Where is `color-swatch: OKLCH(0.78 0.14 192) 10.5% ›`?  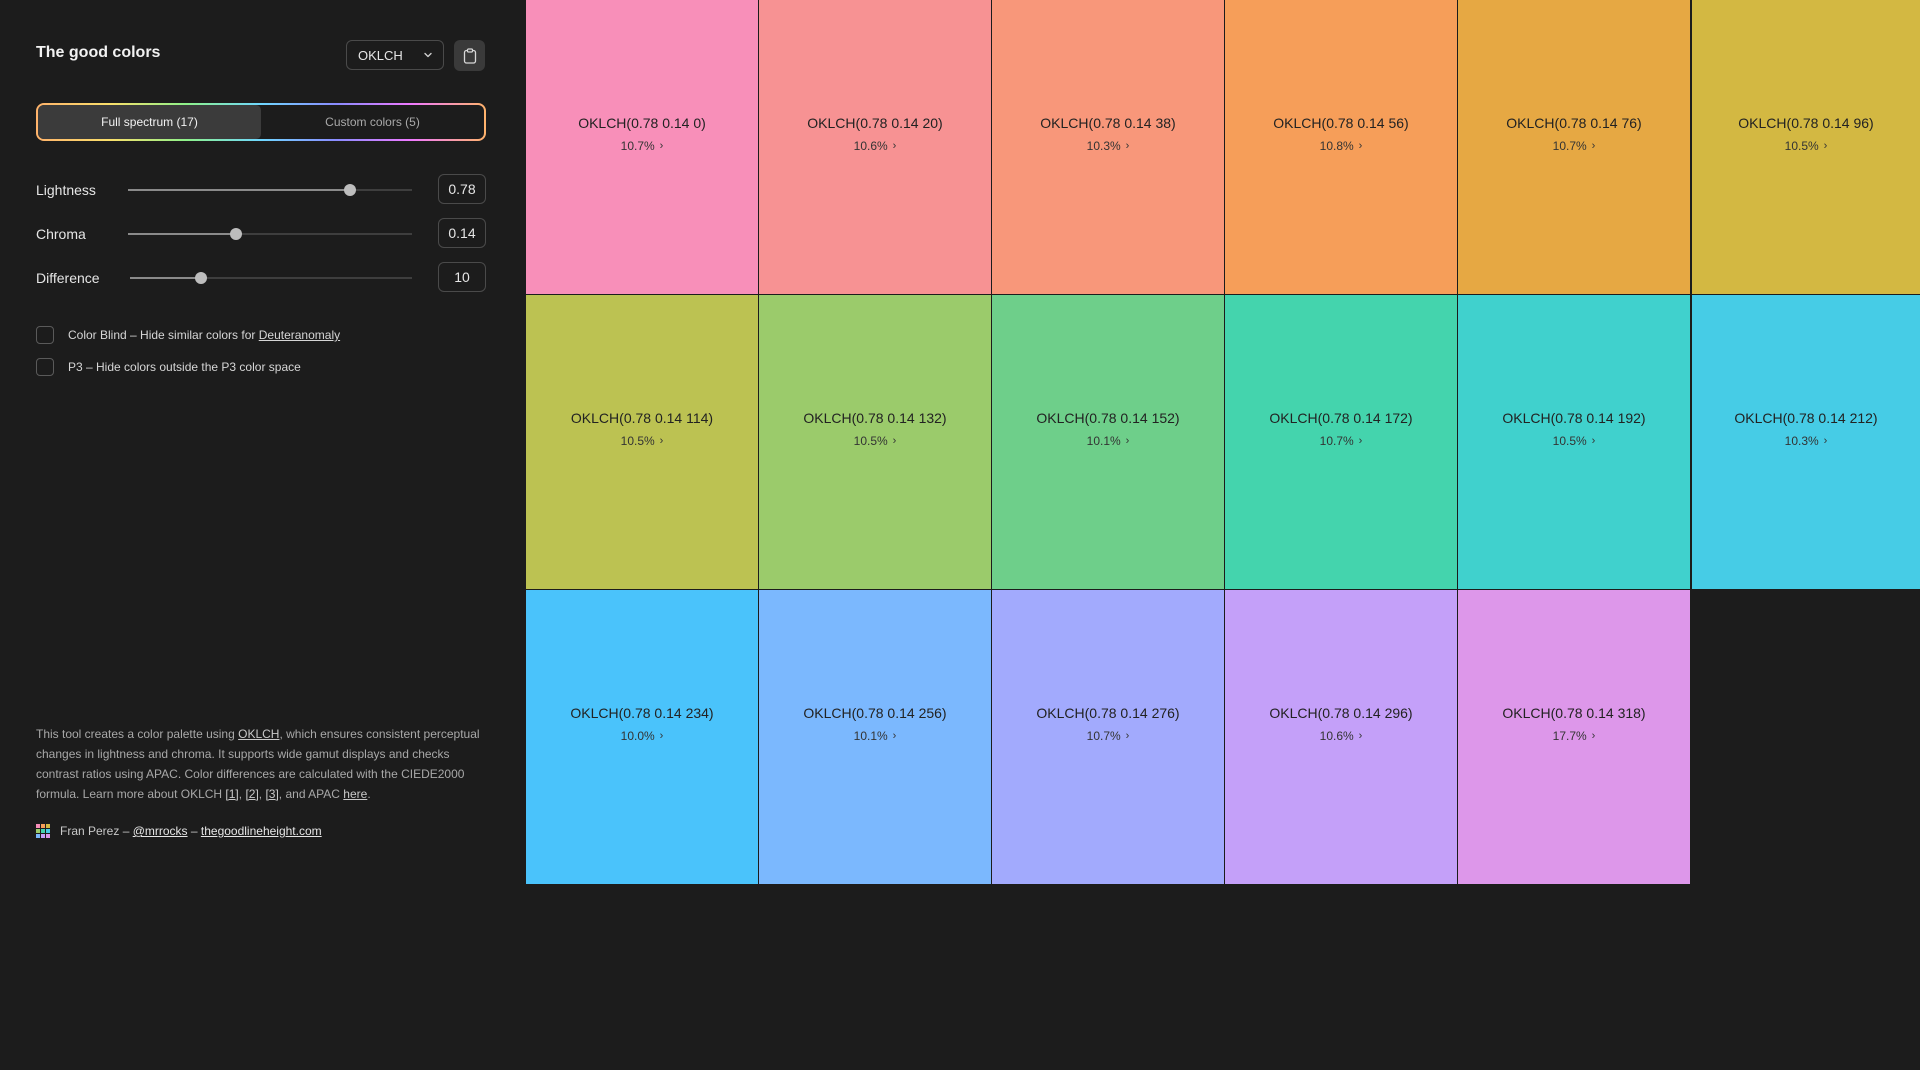
color-swatch: OKLCH(0.78 0.14 192) 10.5% › is located at coordinates (1574, 442).